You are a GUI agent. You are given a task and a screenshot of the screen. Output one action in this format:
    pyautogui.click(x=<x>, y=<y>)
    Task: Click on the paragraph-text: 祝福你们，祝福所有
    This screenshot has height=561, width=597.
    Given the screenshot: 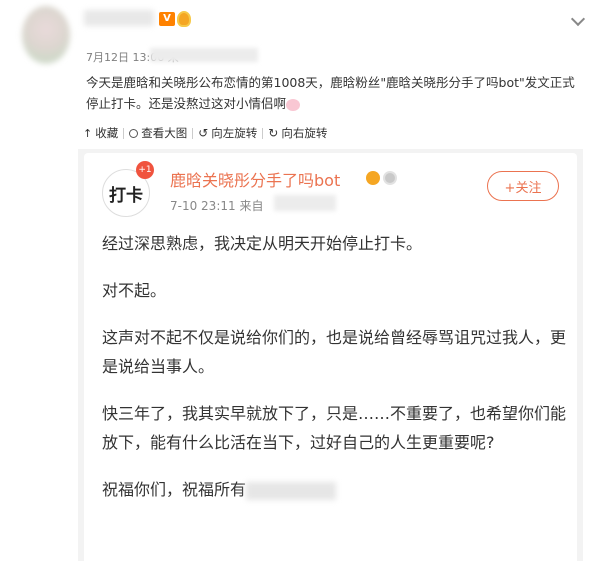 What is the action you would take?
    pyautogui.click(x=174, y=489)
    